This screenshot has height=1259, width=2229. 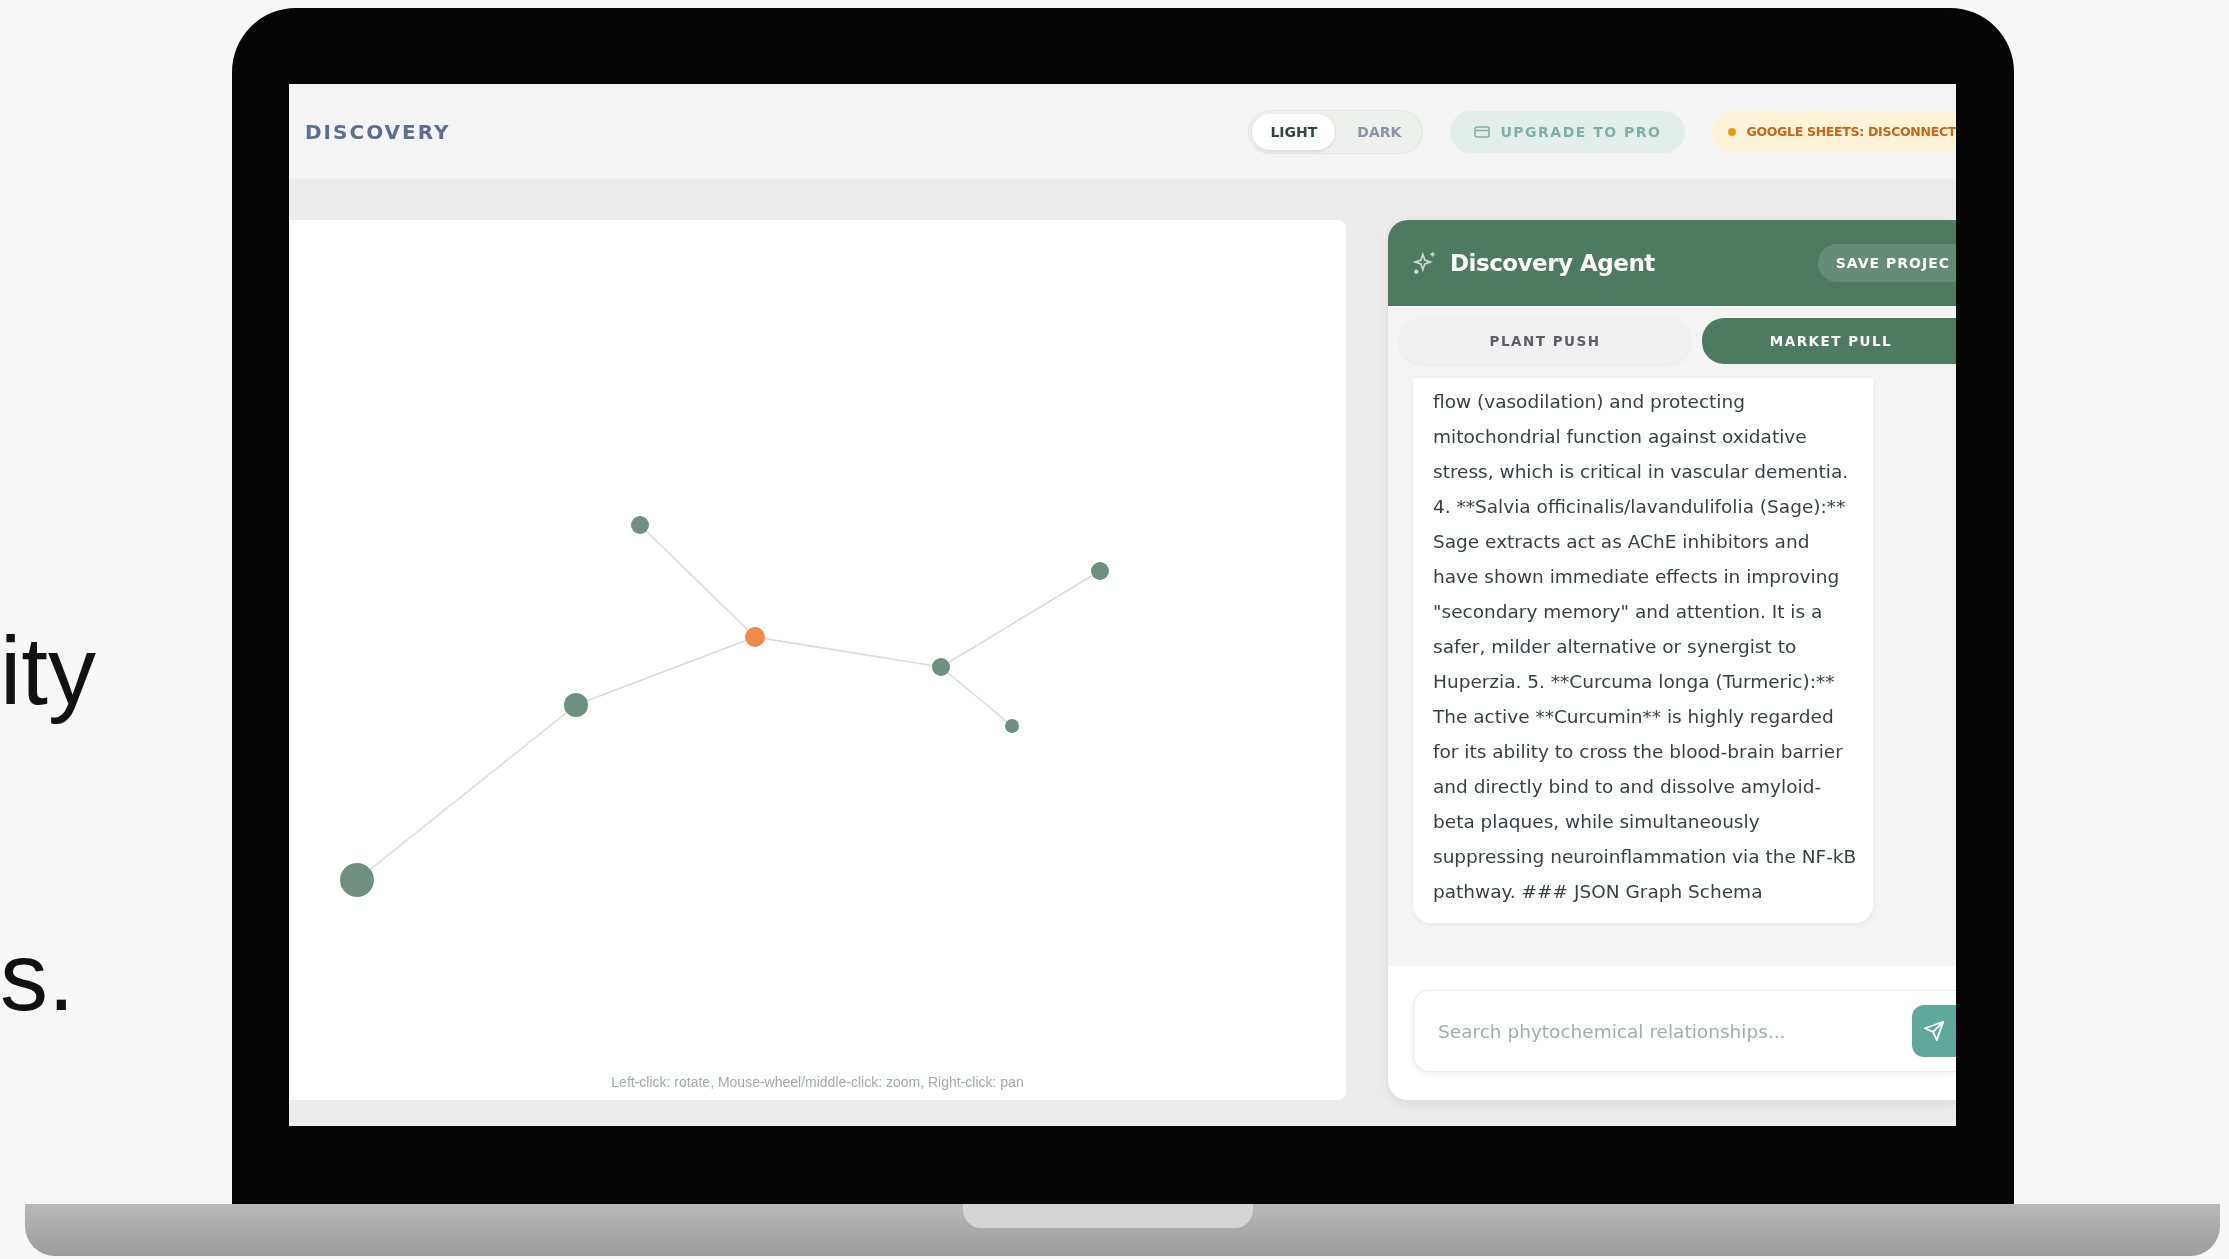 What do you see at coordinates (1545, 341) in the screenshot?
I see `mode-tab: PLANT PUSH` at bounding box center [1545, 341].